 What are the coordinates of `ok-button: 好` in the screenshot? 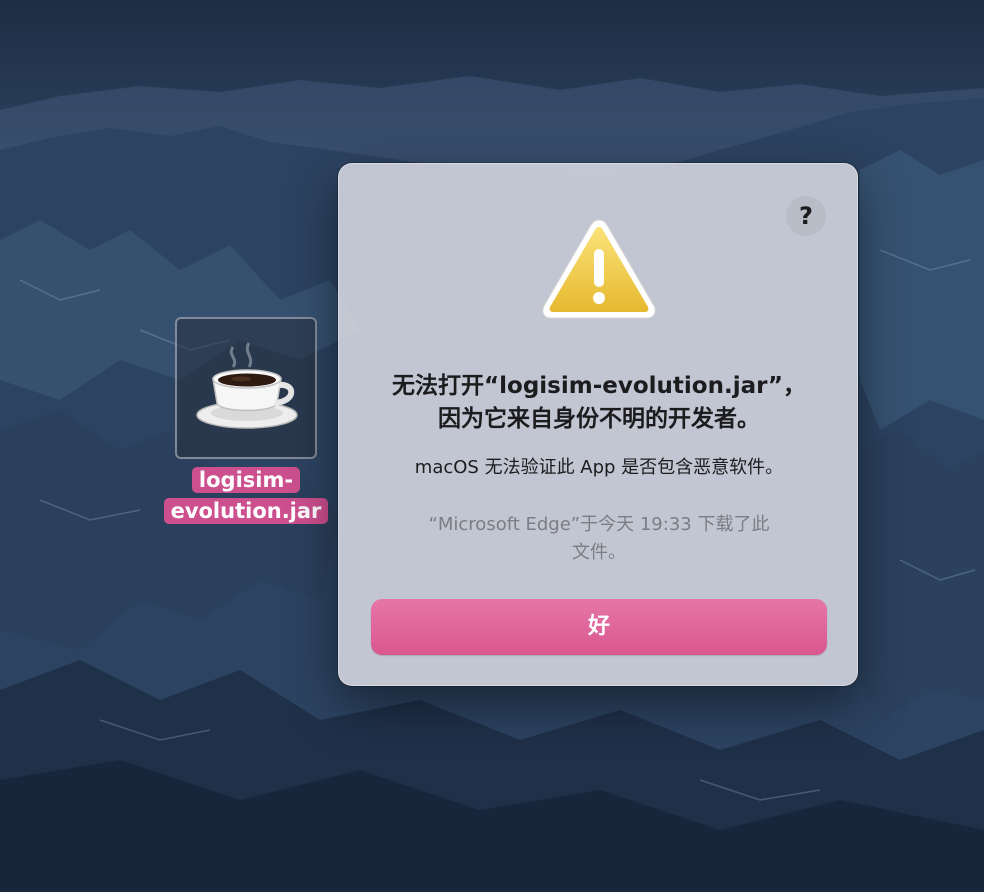 It's located at (599, 627).